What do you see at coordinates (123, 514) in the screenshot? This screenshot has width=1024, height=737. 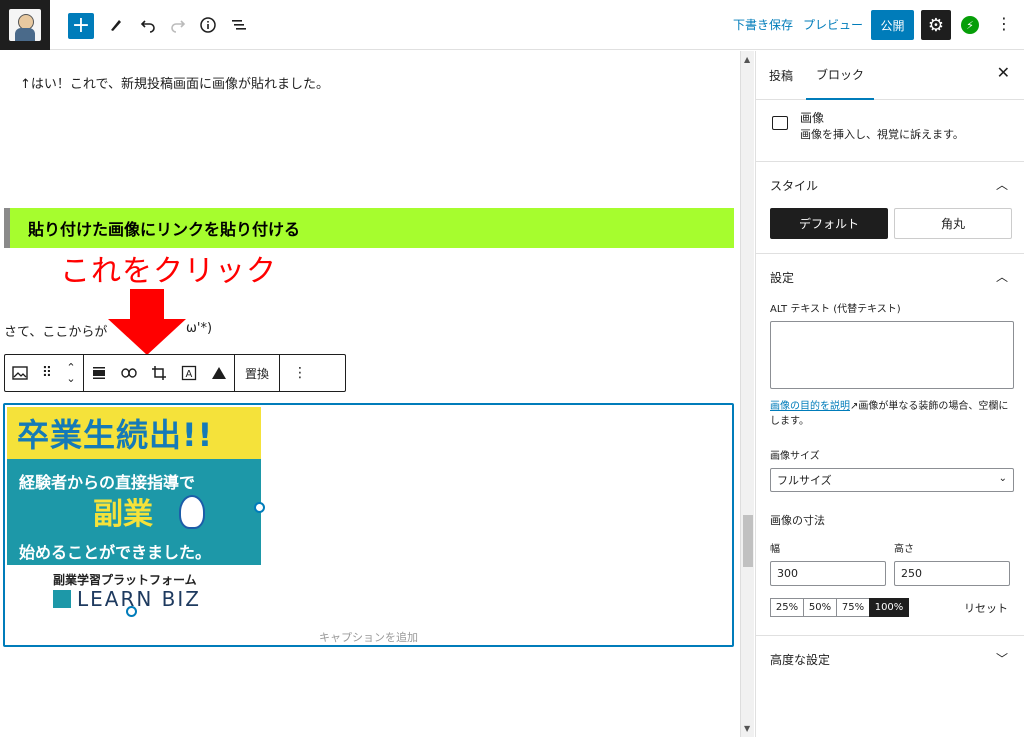 I see `banner-line-2: 副業` at bounding box center [123, 514].